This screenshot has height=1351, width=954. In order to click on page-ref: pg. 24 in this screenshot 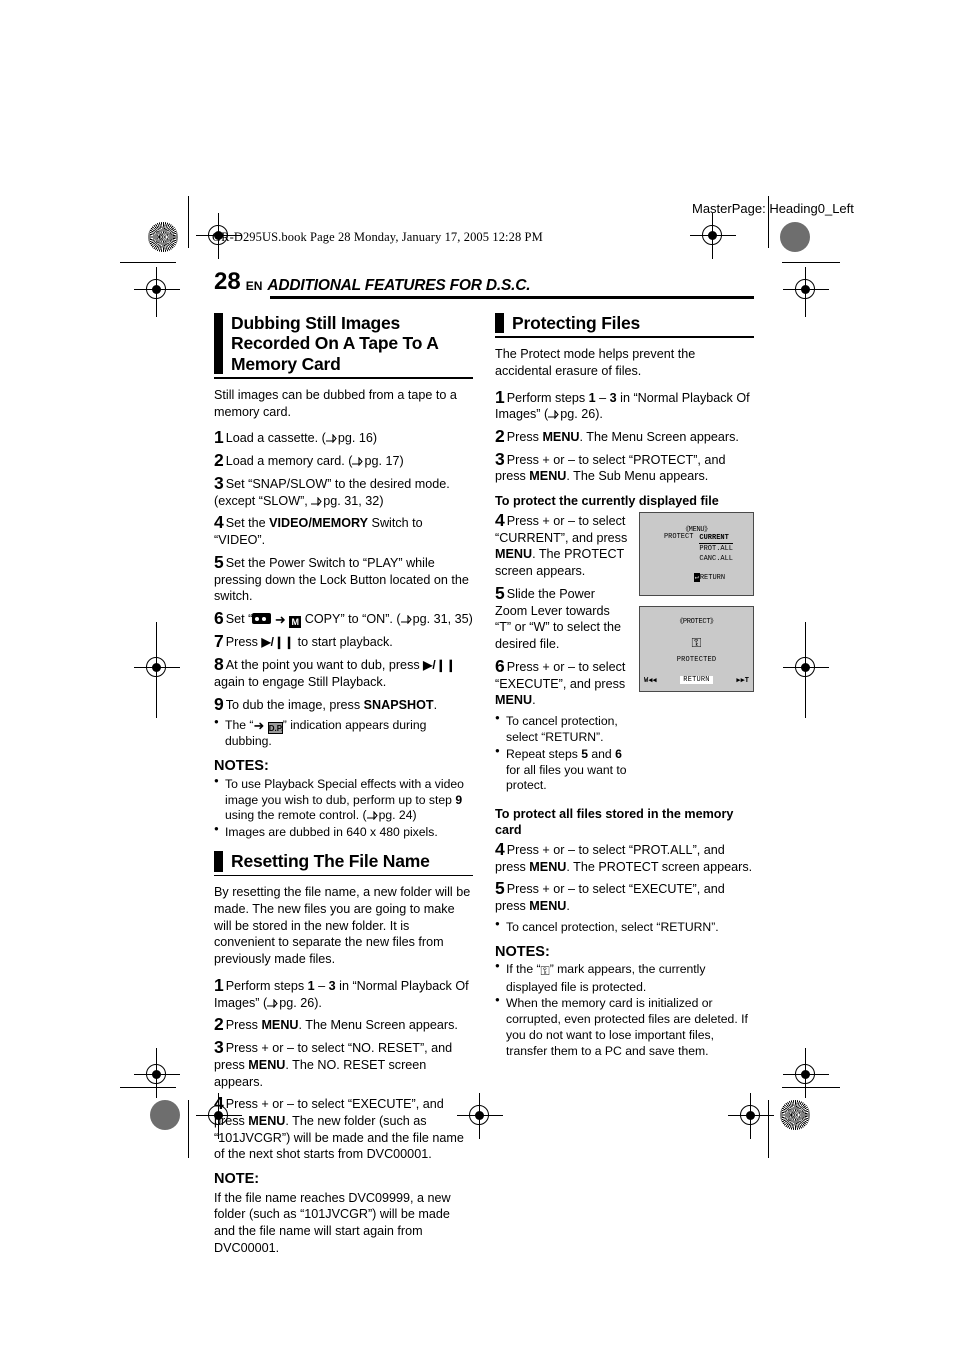, I will do `click(395, 815)`.